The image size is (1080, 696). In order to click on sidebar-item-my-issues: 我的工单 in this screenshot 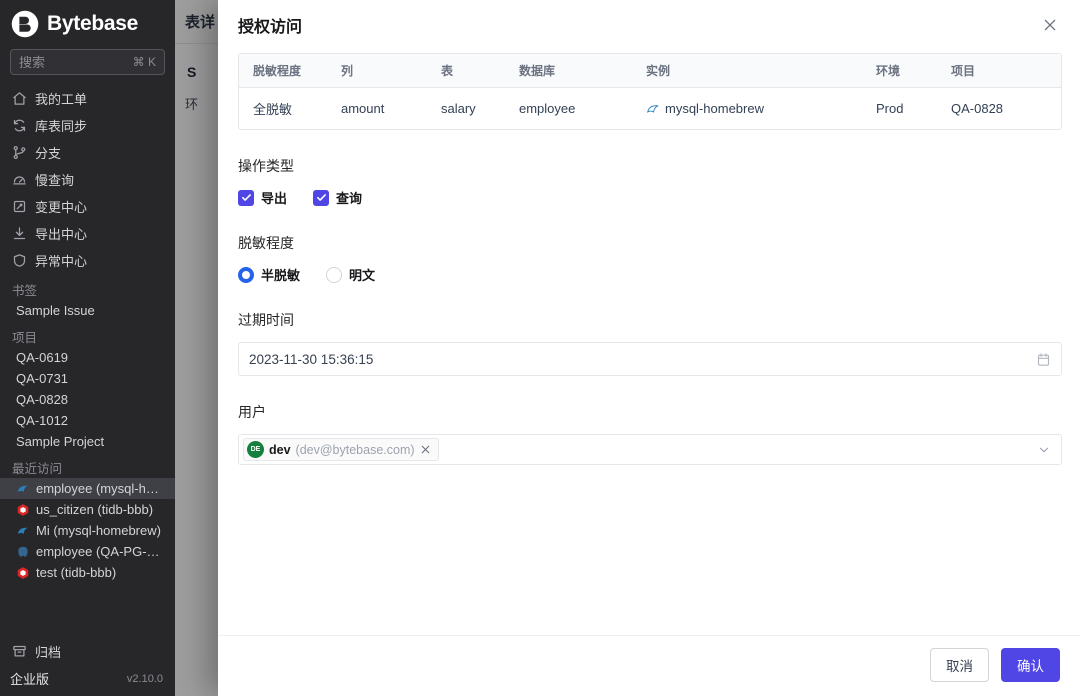, I will do `click(87, 98)`.